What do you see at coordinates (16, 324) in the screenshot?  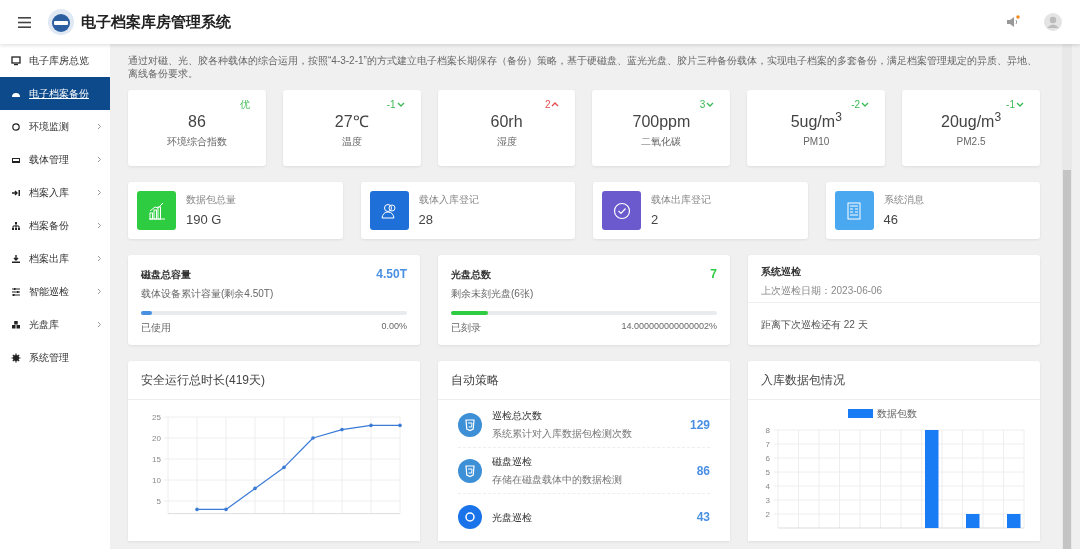 I see `cubes-icon` at bounding box center [16, 324].